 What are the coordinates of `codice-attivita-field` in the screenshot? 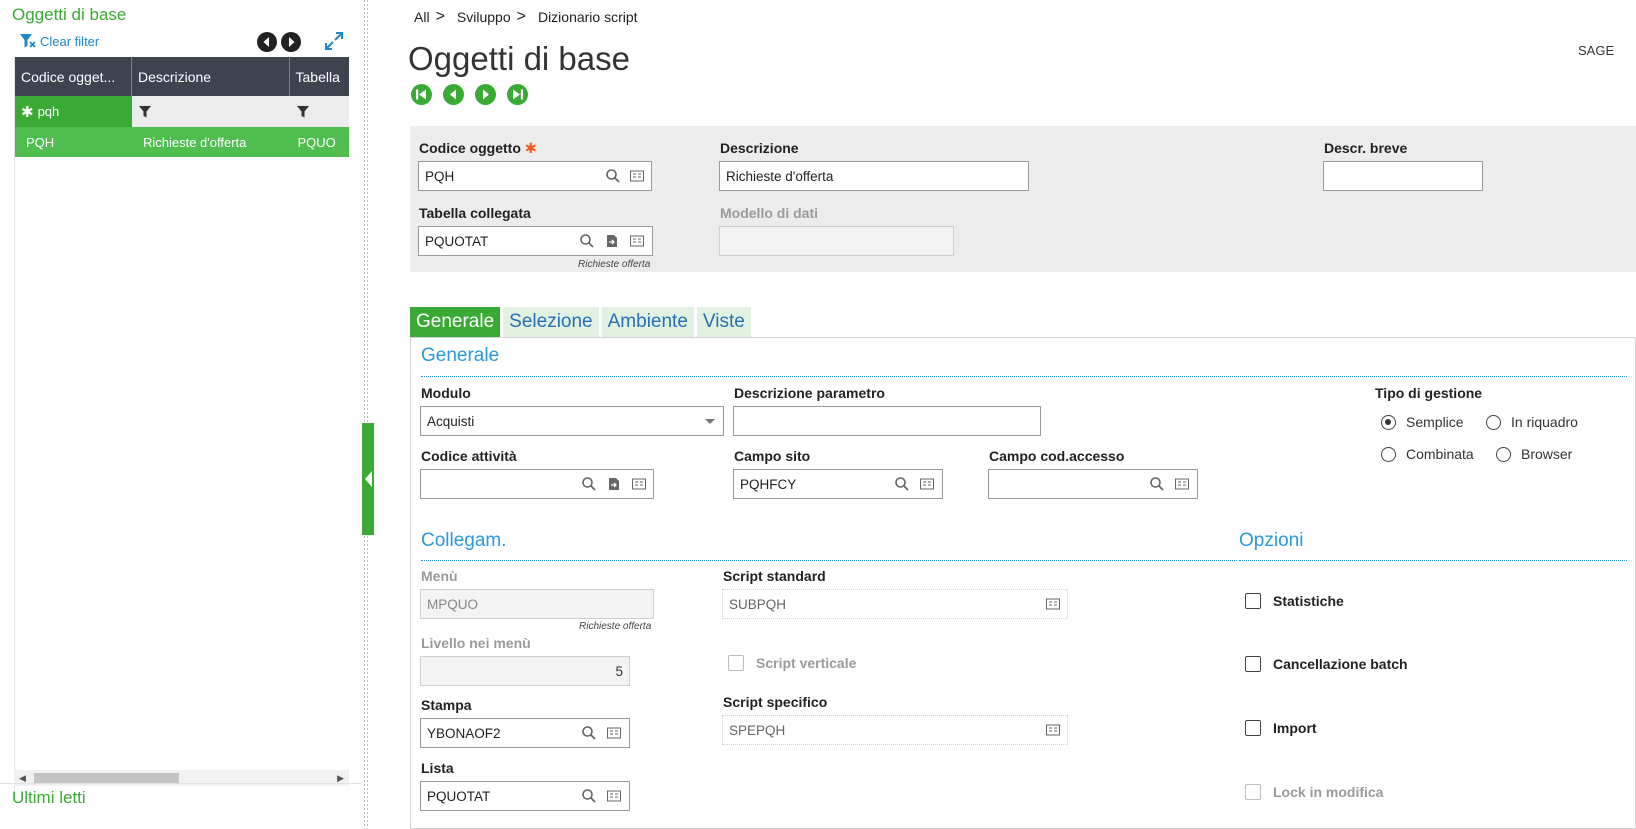 It's located at (537, 484).